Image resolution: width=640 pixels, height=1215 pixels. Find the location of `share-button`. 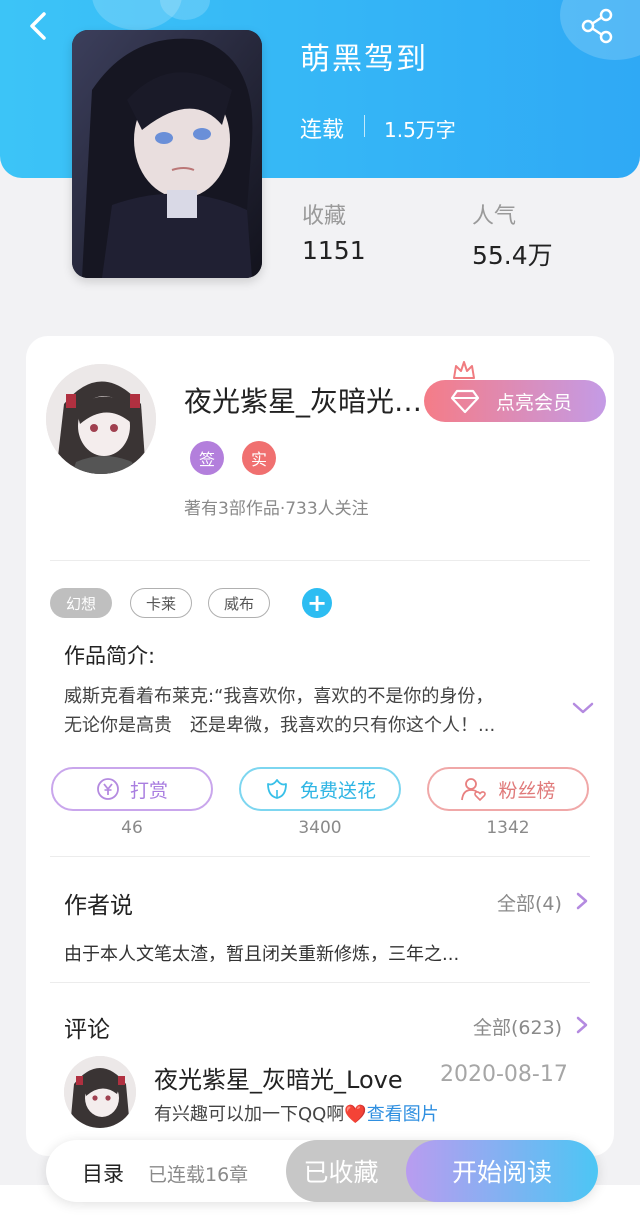

share-button is located at coordinates (598, 26).